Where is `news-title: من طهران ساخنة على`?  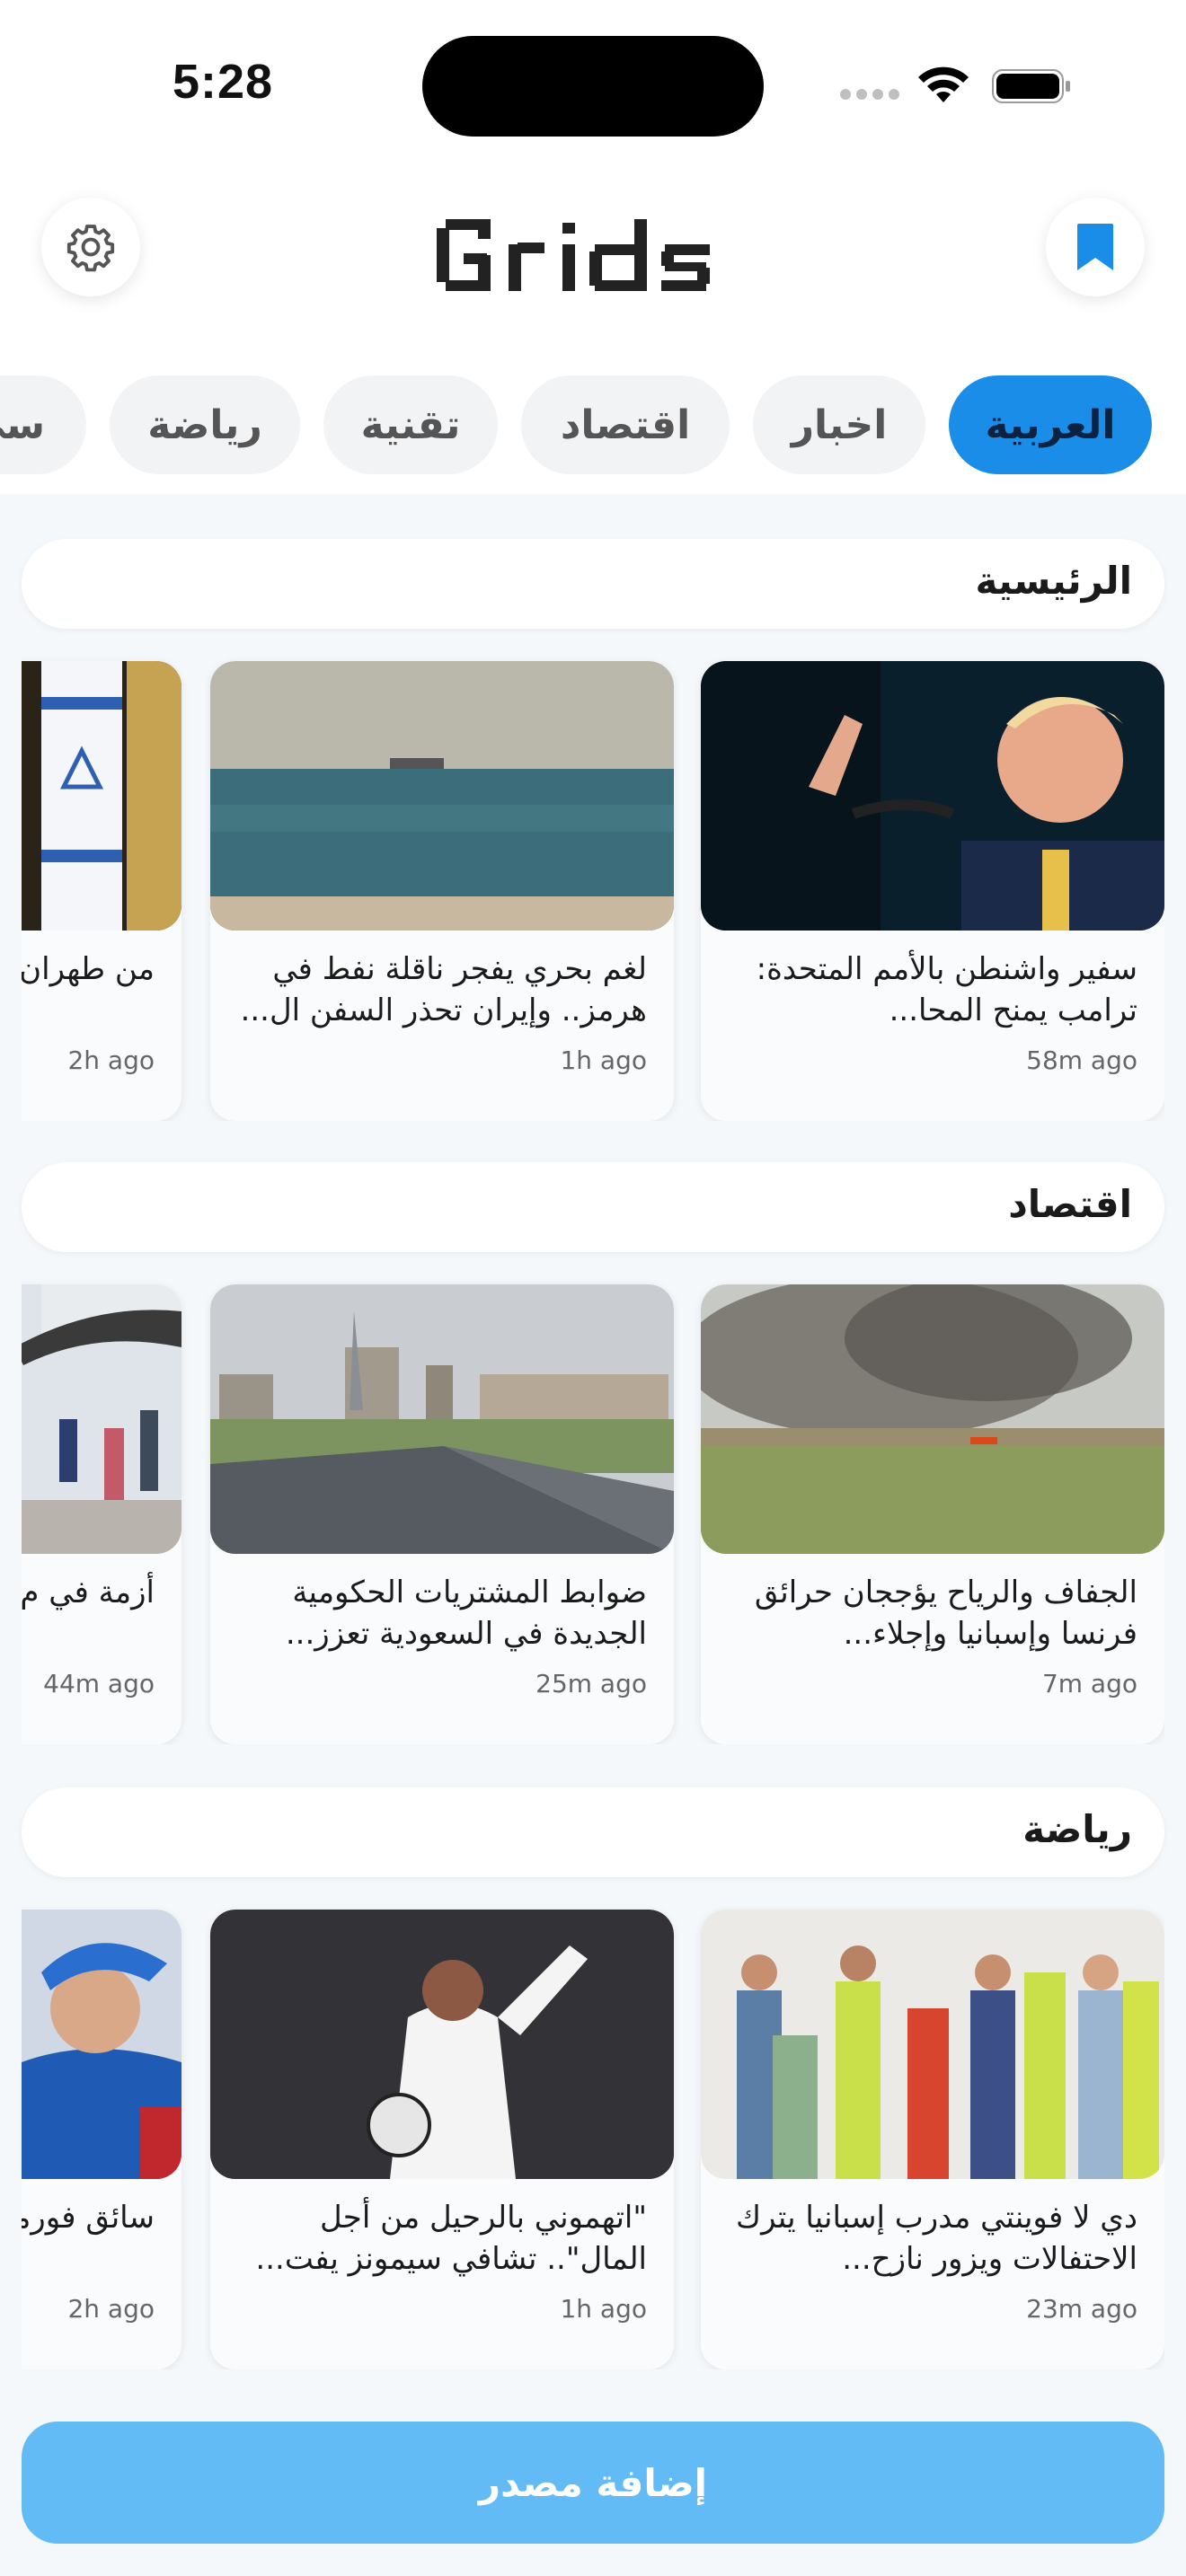 news-title: من طهران ساخنة على is located at coordinates (88, 969).